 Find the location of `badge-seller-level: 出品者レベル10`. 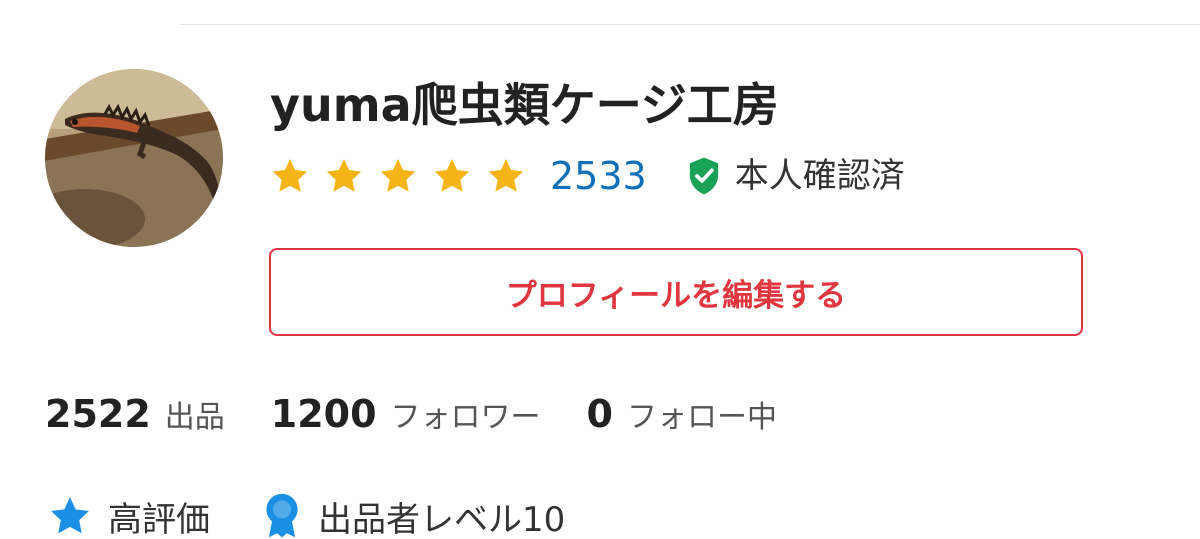

badge-seller-level: 出品者レベル10 is located at coordinates (413, 515).